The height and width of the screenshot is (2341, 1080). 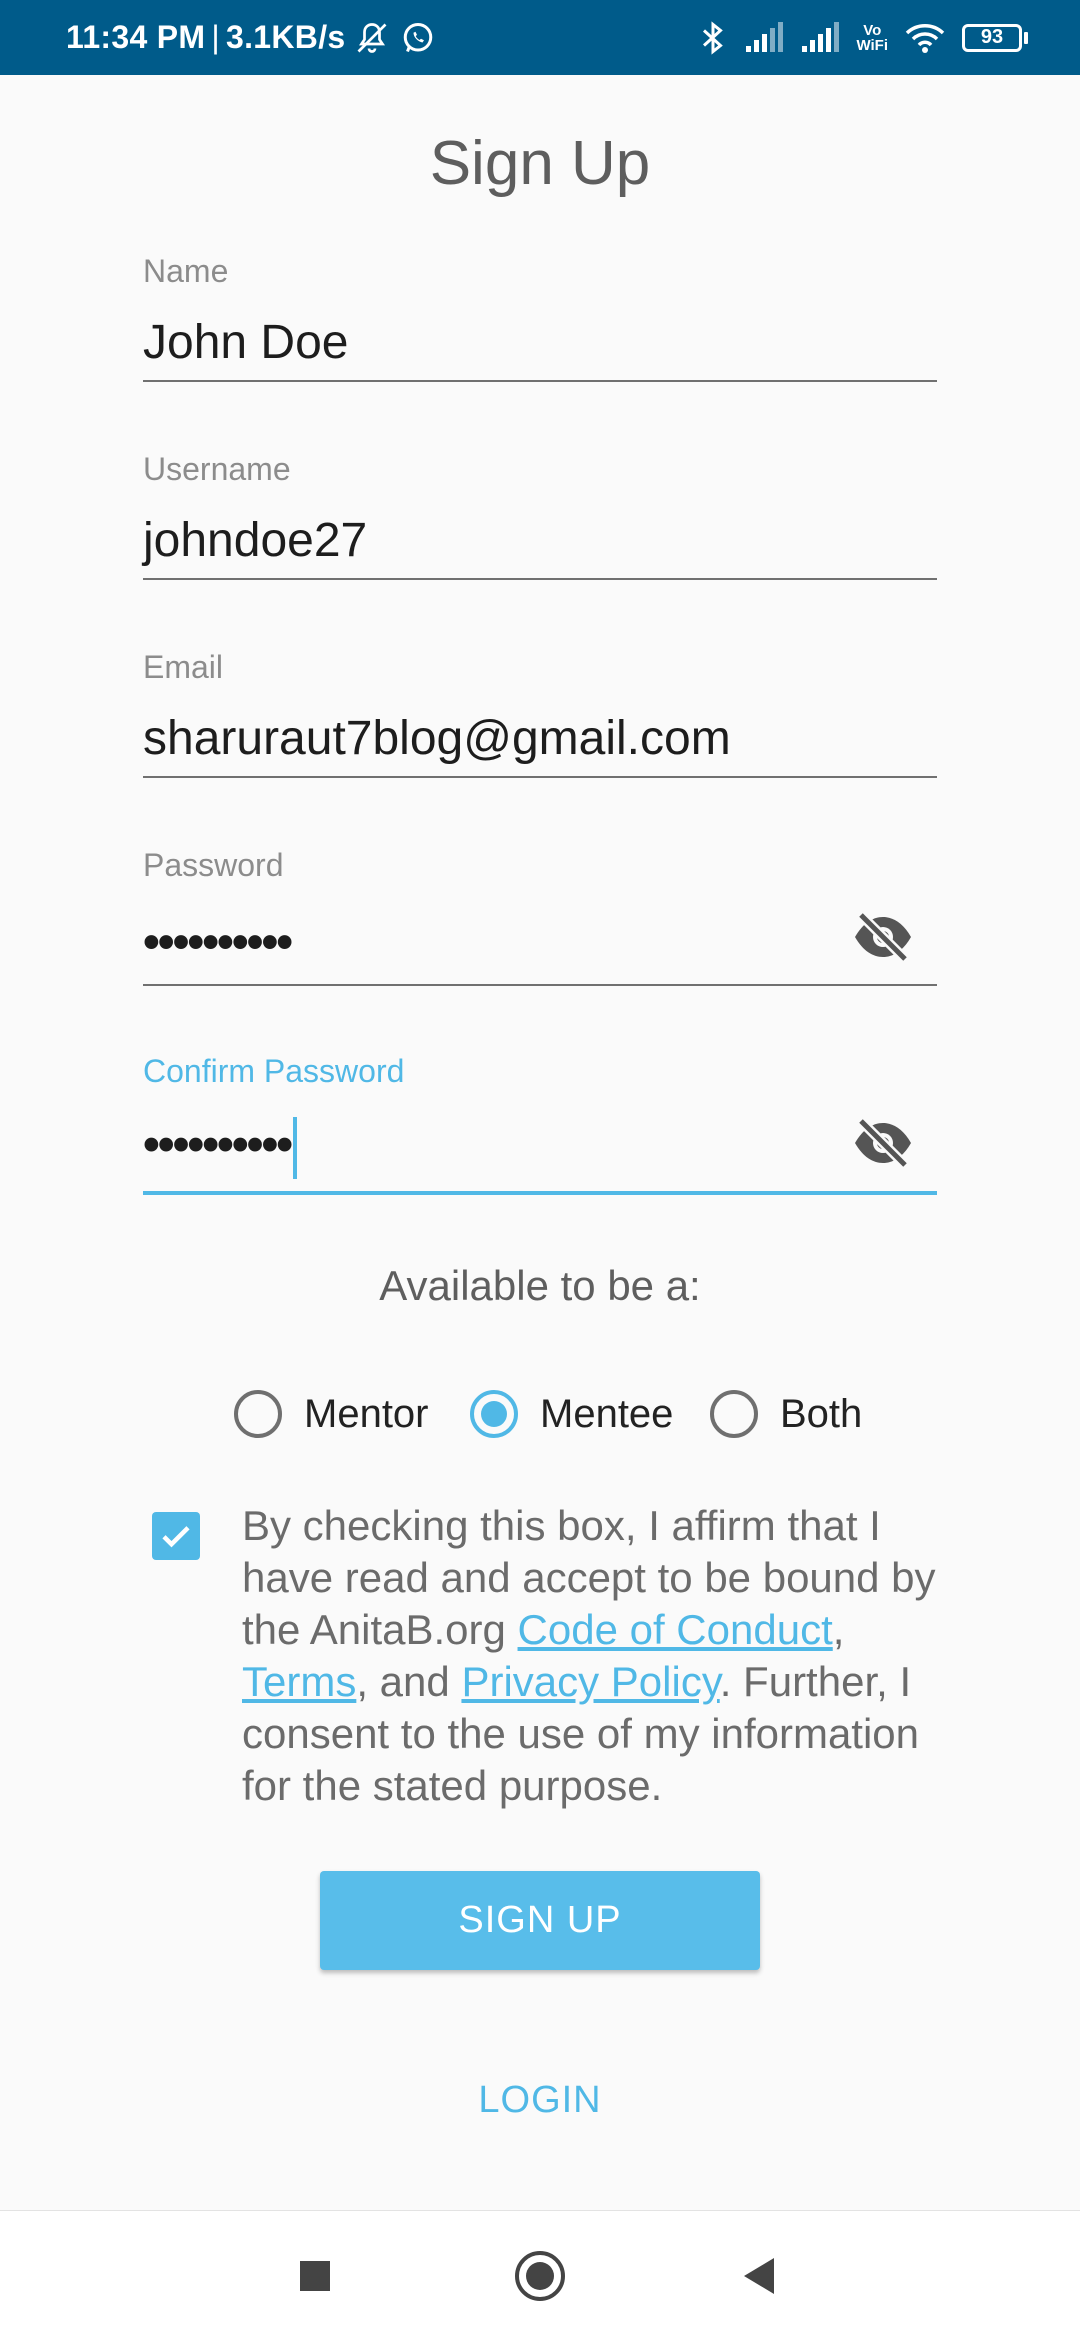 What do you see at coordinates (540, 2100) in the screenshot?
I see `login-button: LOGIN` at bounding box center [540, 2100].